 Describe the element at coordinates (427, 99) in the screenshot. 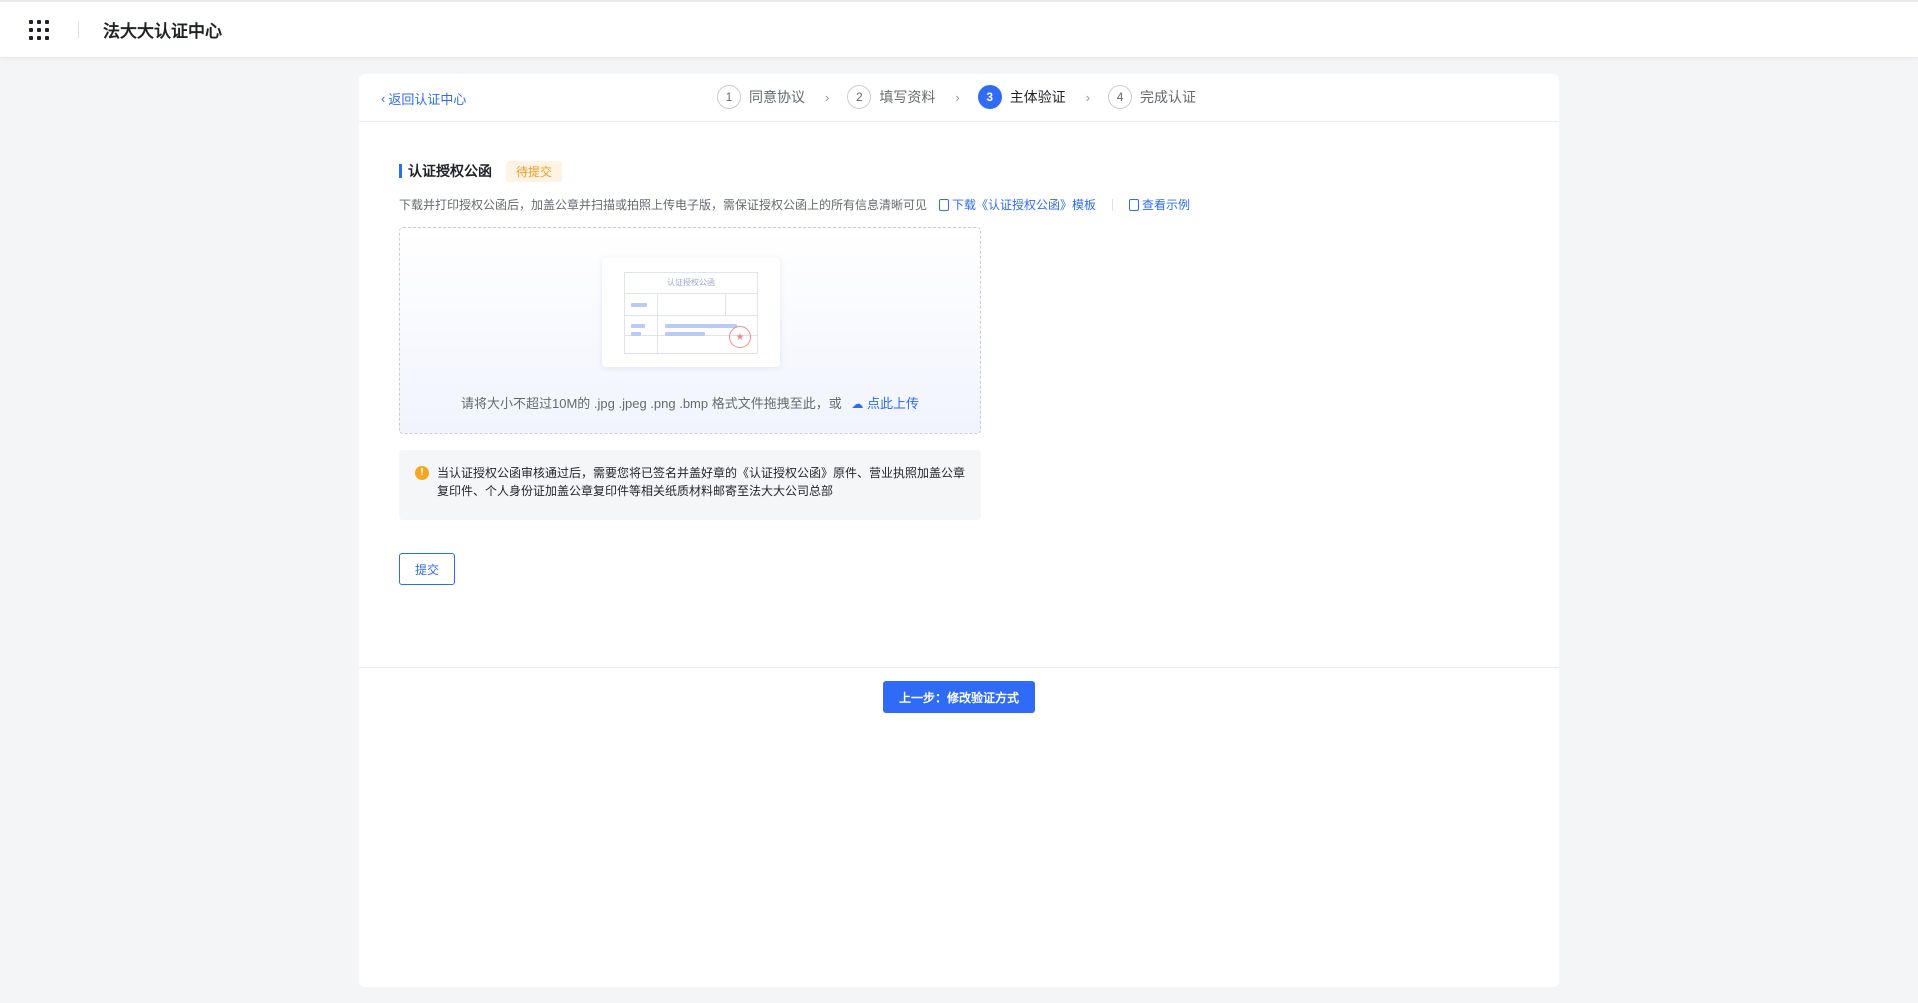

I see `back-link-label: 返回认证中心` at that location.